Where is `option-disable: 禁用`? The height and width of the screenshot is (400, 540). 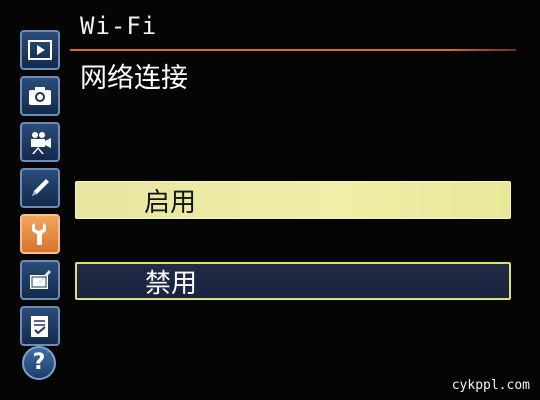 option-disable: 禁用 is located at coordinates (293, 281).